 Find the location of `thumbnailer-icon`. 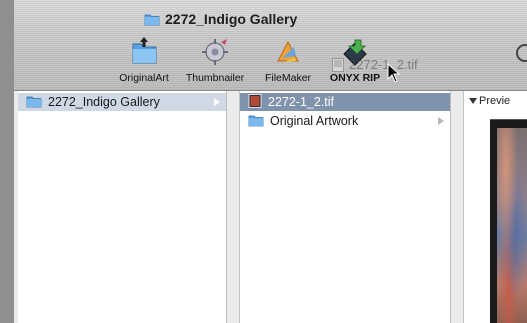

thumbnailer-icon is located at coordinates (215, 52).